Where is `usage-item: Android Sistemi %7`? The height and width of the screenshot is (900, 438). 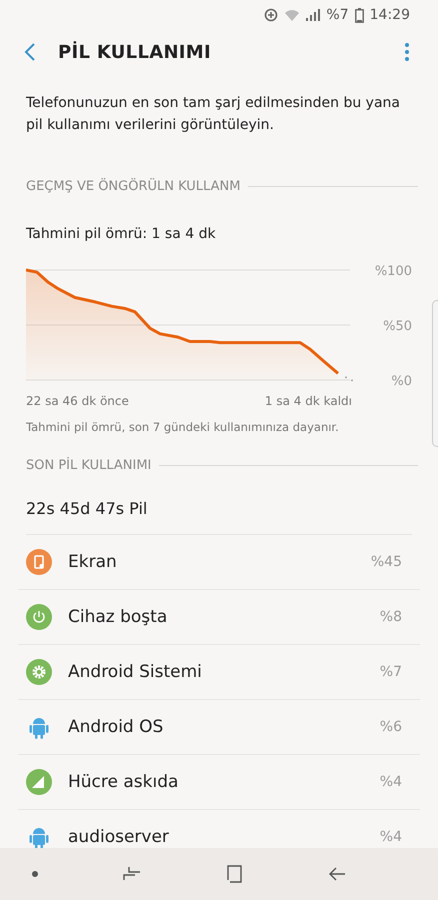
usage-item: Android Sistemi %7 is located at coordinates (219, 672).